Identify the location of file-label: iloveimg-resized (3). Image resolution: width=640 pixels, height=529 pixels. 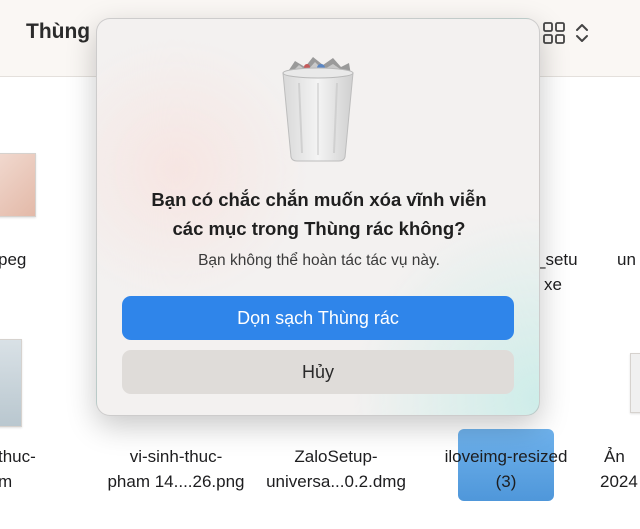
(506, 469).